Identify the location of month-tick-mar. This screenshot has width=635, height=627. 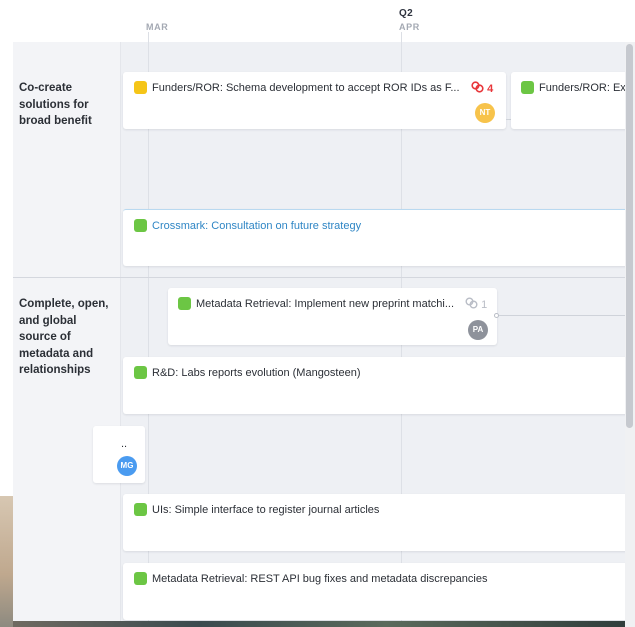
(148, 37).